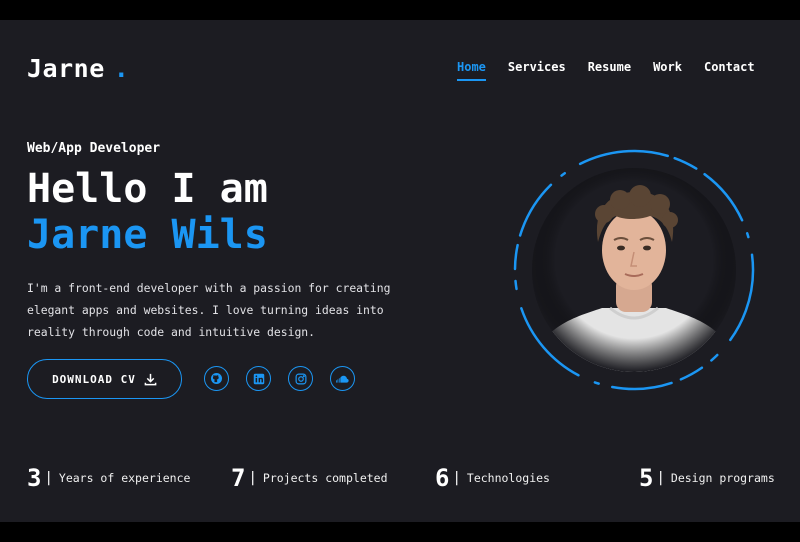 This screenshot has height=542, width=800. What do you see at coordinates (722, 478) in the screenshot?
I see `stat-label: Design programs` at bounding box center [722, 478].